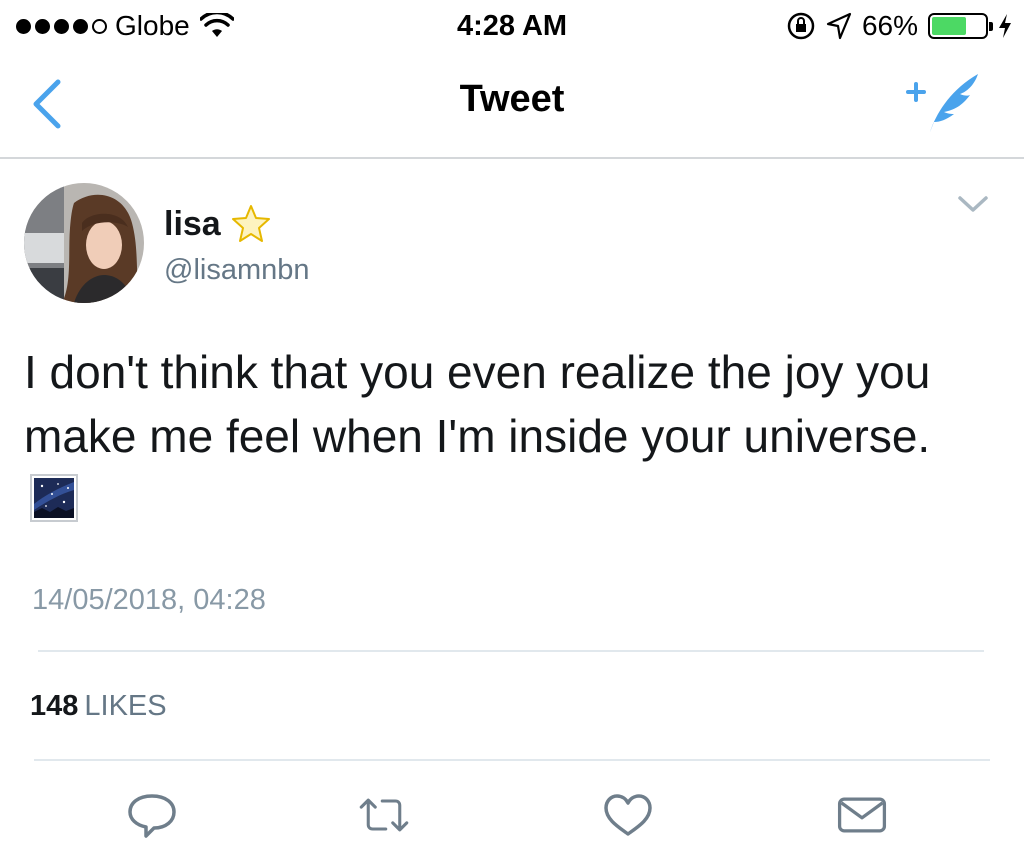  Describe the element at coordinates (512, 818) in the screenshot. I see `tweet-action-bar` at that location.